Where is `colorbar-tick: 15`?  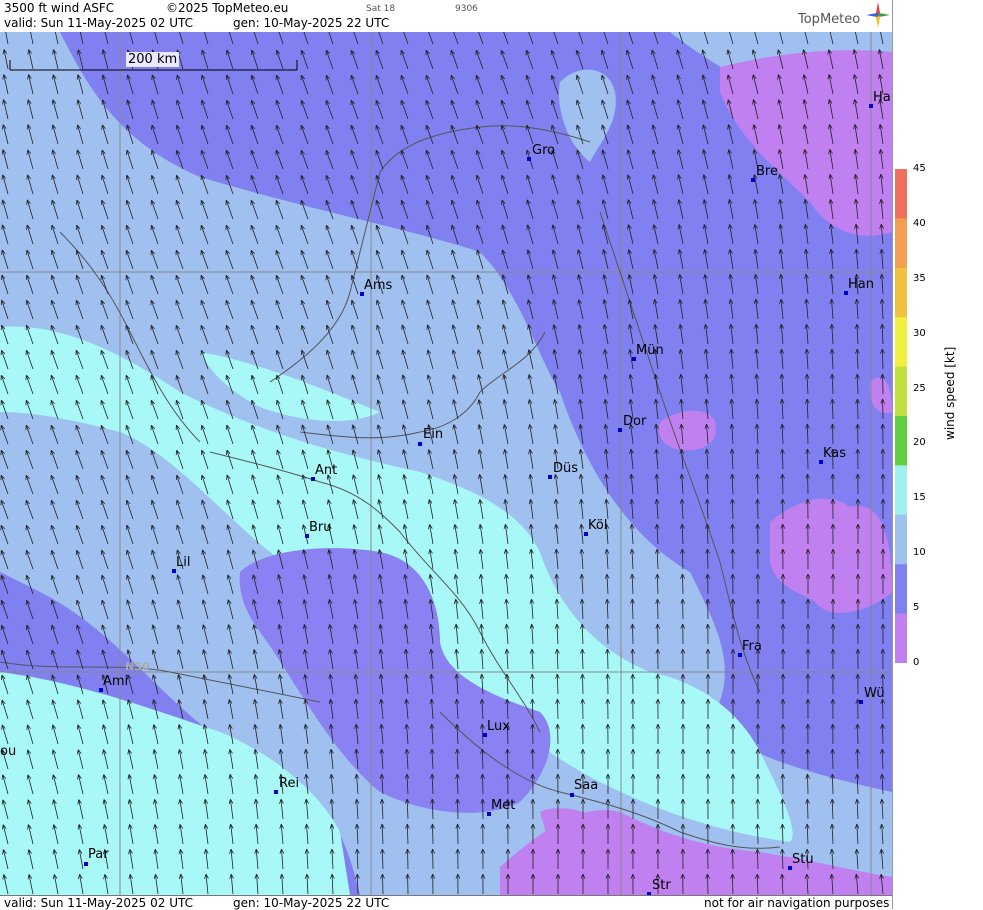
colorbar-tick: 15 is located at coordinates (919, 497).